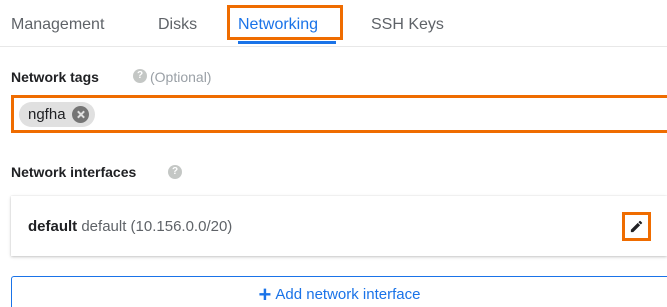  Describe the element at coordinates (157, 226) in the screenshot. I see `interface-detail: default (10.156.0.0/20)` at that location.